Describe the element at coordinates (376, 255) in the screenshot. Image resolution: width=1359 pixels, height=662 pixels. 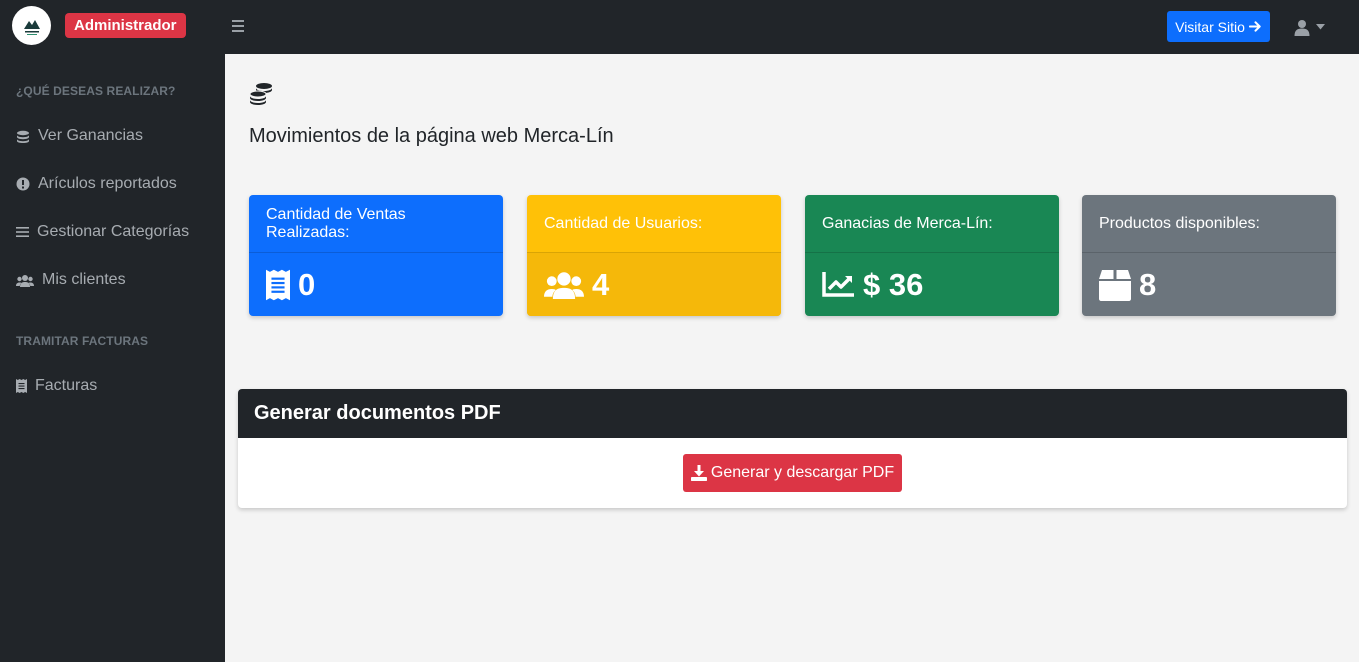
I see `sales-count-card: Cantidad de Ventas Realizadas: 0` at that location.